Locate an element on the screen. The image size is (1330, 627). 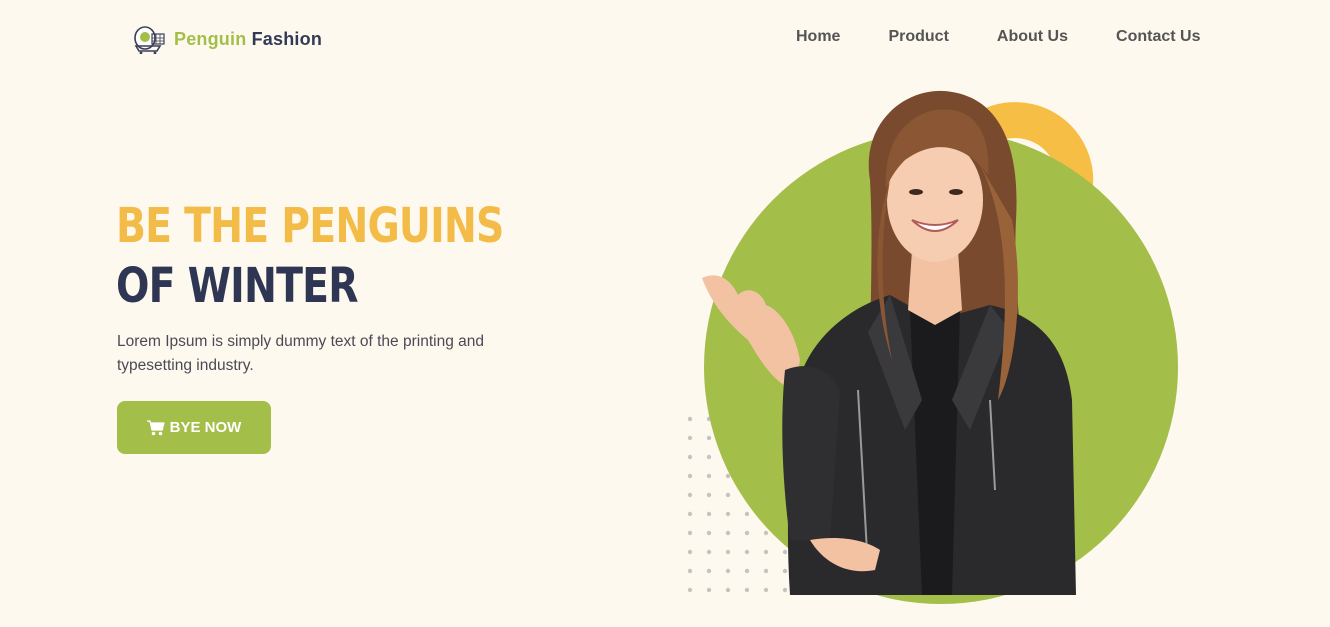
nav-contact-us: Contact Us is located at coordinates (1158, 37).